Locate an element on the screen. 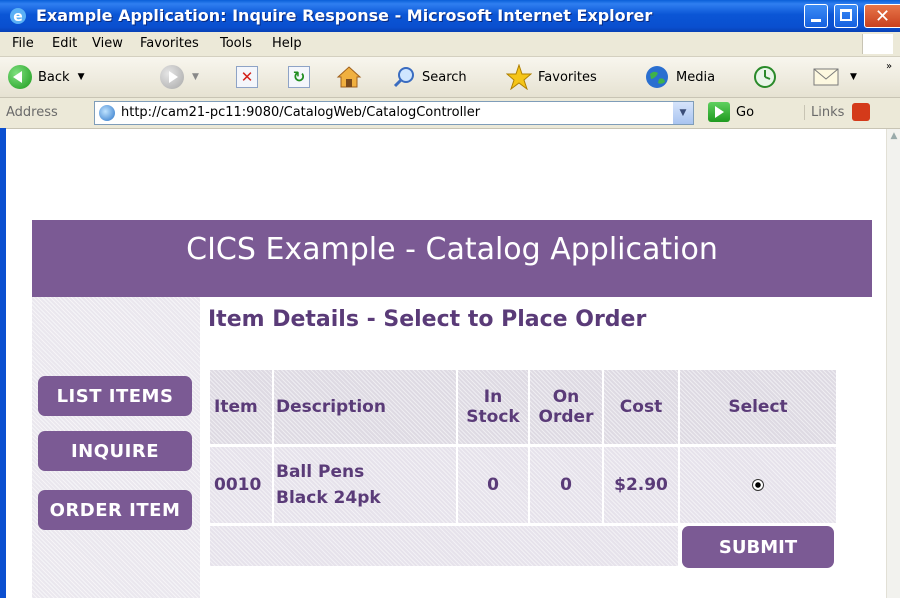  scroll-up-icon: ▲ is located at coordinates (894, 137).